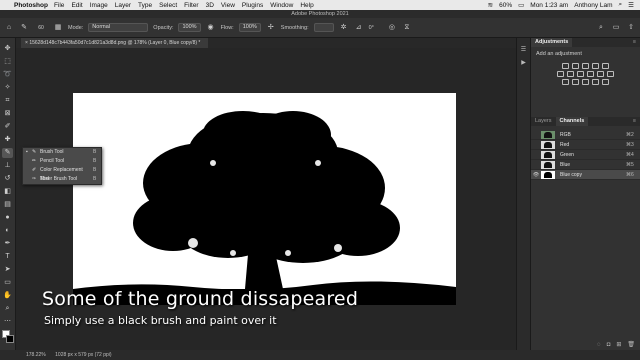 The width and height of the screenshot is (640, 360). What do you see at coordinates (565, 66) in the screenshot?
I see `brightness-contrast-icon` at bounding box center [565, 66].